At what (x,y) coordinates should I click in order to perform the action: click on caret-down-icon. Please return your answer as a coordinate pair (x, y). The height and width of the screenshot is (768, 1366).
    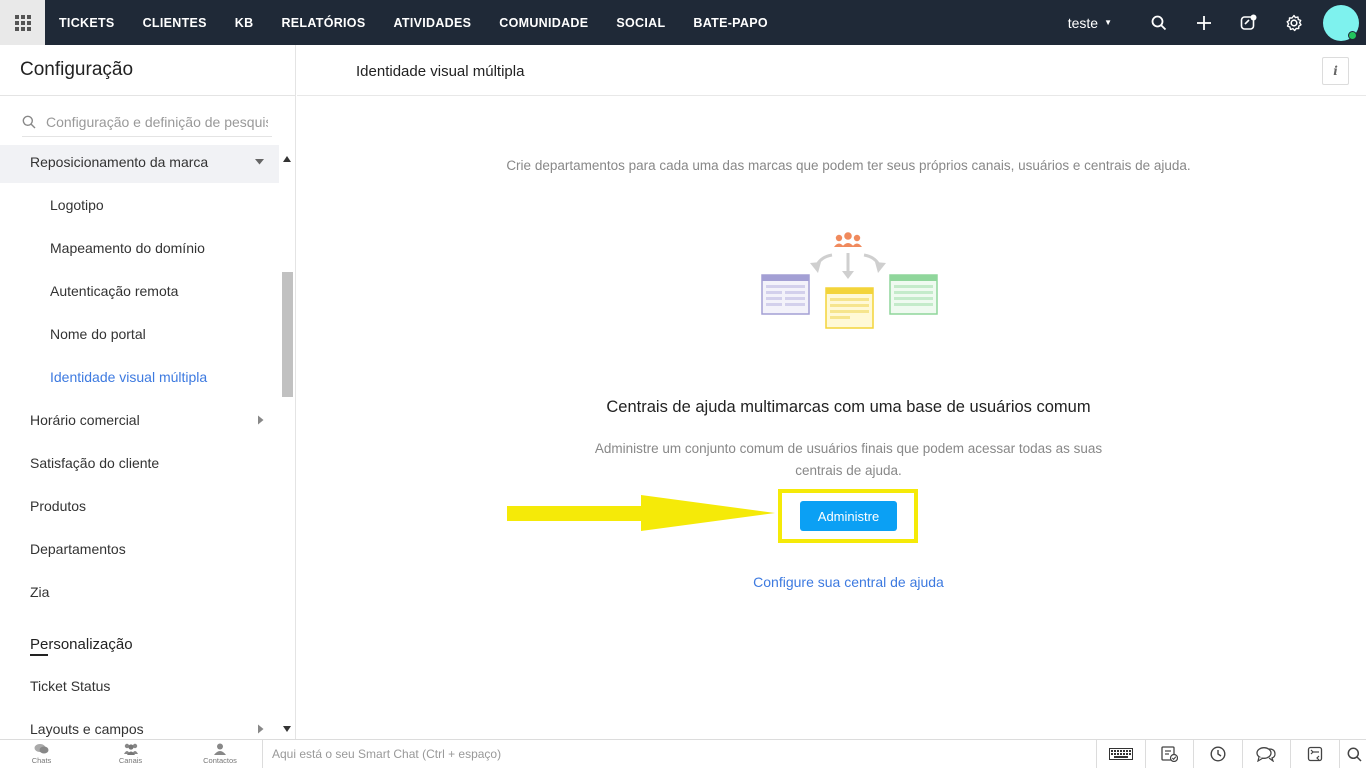
    Looking at the image, I should click on (259, 161).